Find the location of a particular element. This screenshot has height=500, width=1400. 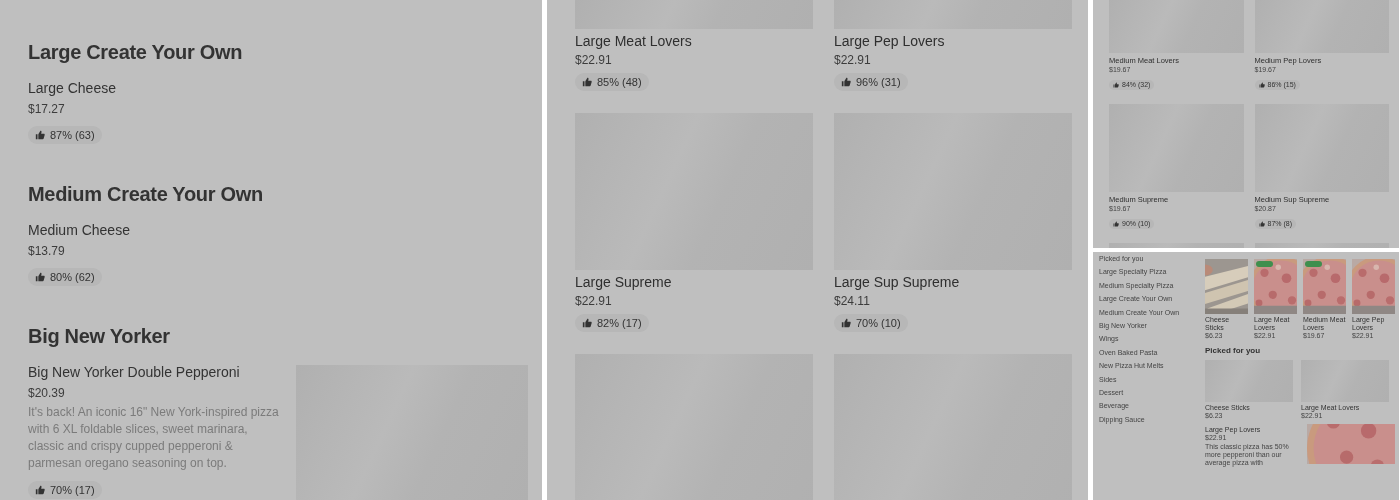

rating-pill: 70% (10) is located at coordinates (871, 323).